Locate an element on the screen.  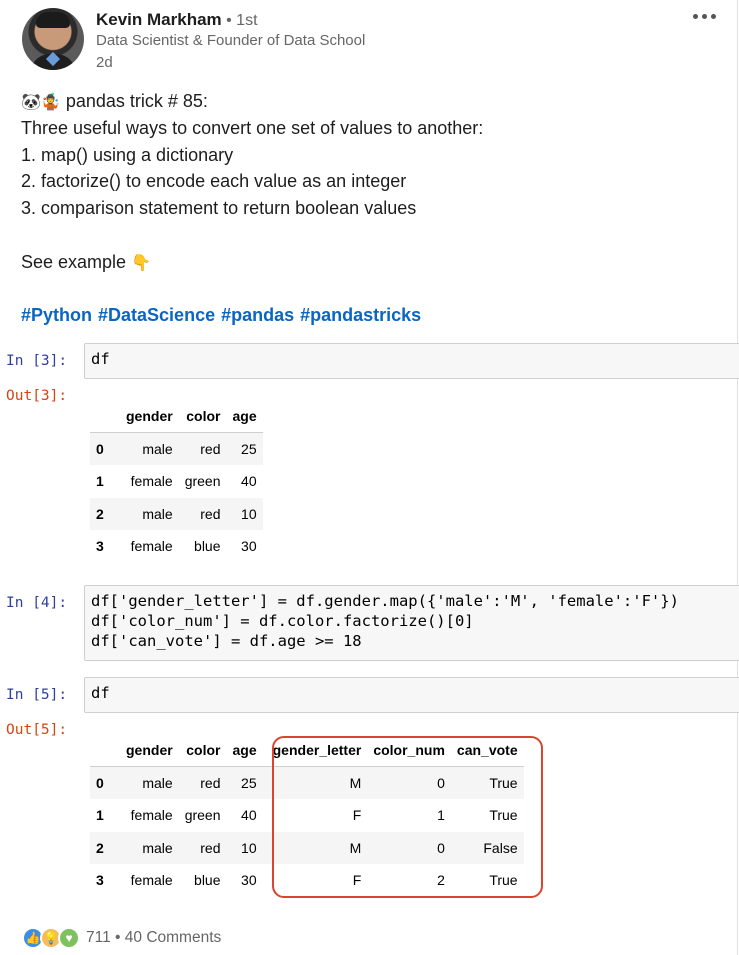
out-prompt: Out[3]: is located at coordinates (37, 396).